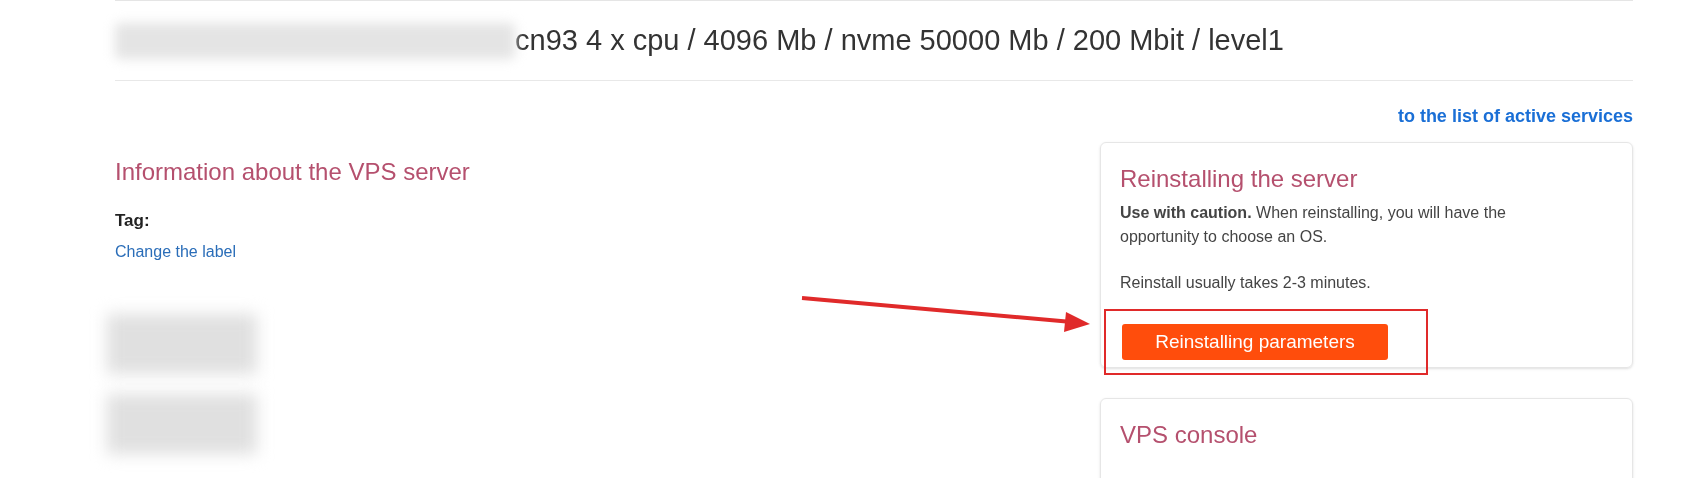 This screenshot has height=478, width=1696. Describe the element at coordinates (133, 221) in the screenshot. I see `tag-label: Tag:` at that location.